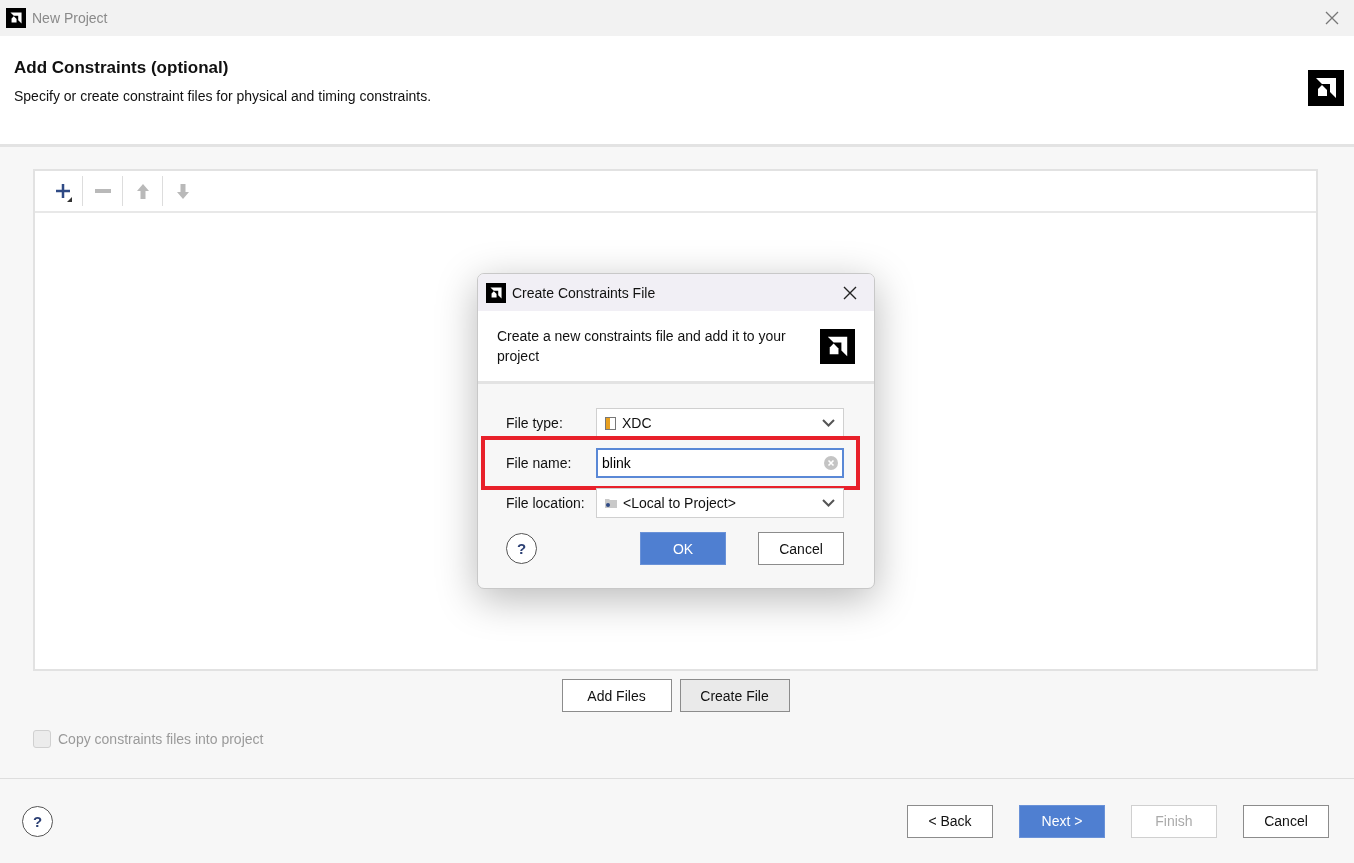 The image size is (1354, 863). Describe the element at coordinates (16, 18) in the screenshot. I see `app-logo-icon` at that location.